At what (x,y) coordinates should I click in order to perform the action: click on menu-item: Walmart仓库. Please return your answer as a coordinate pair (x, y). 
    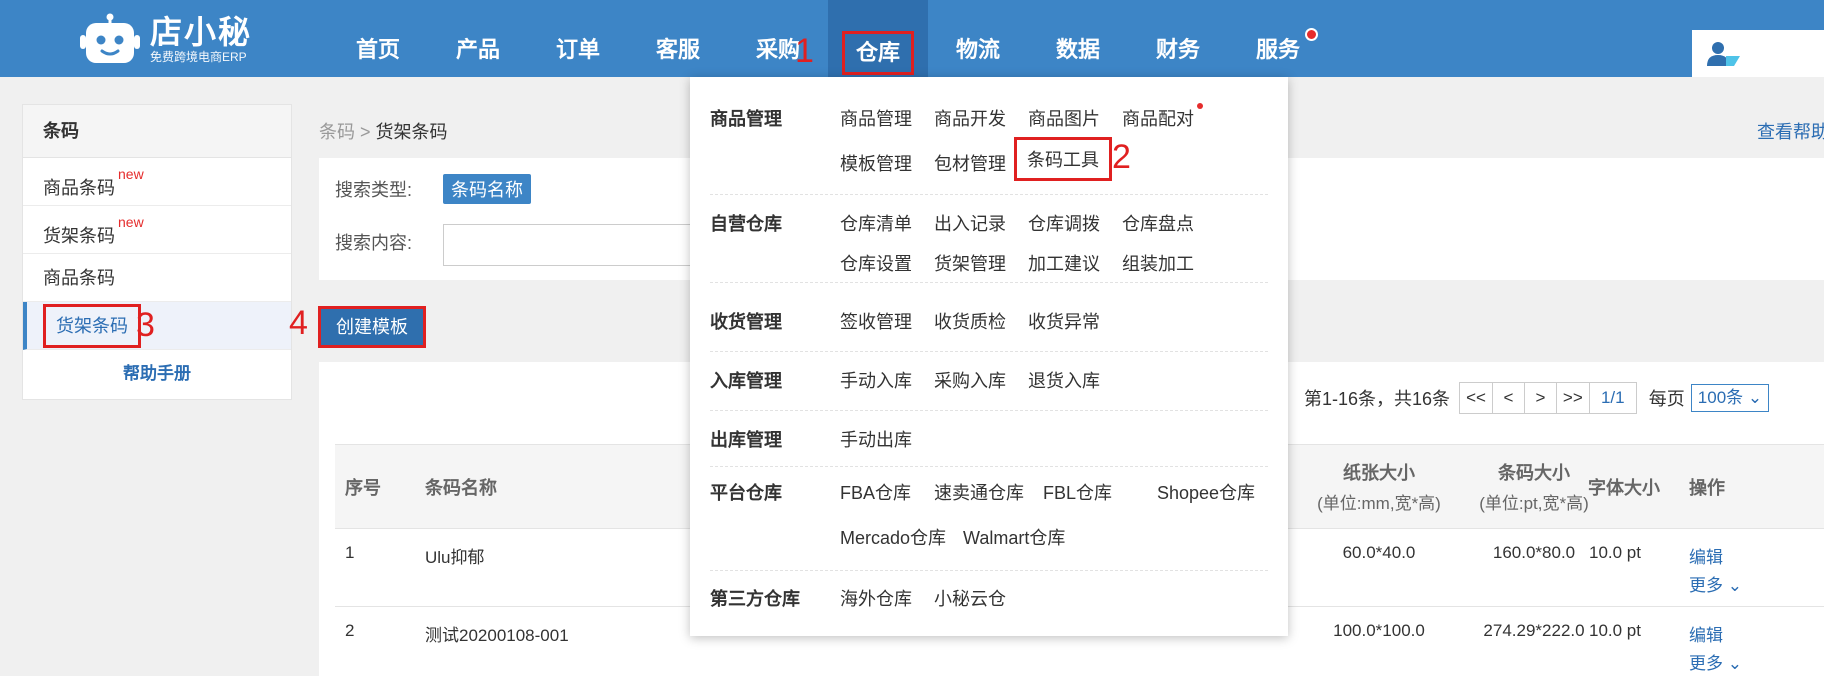
    Looking at the image, I should click on (1014, 537).